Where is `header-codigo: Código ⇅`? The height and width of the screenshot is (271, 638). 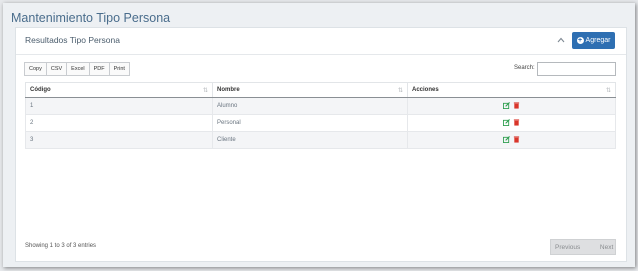 header-codigo: Código ⇅ is located at coordinates (119, 90).